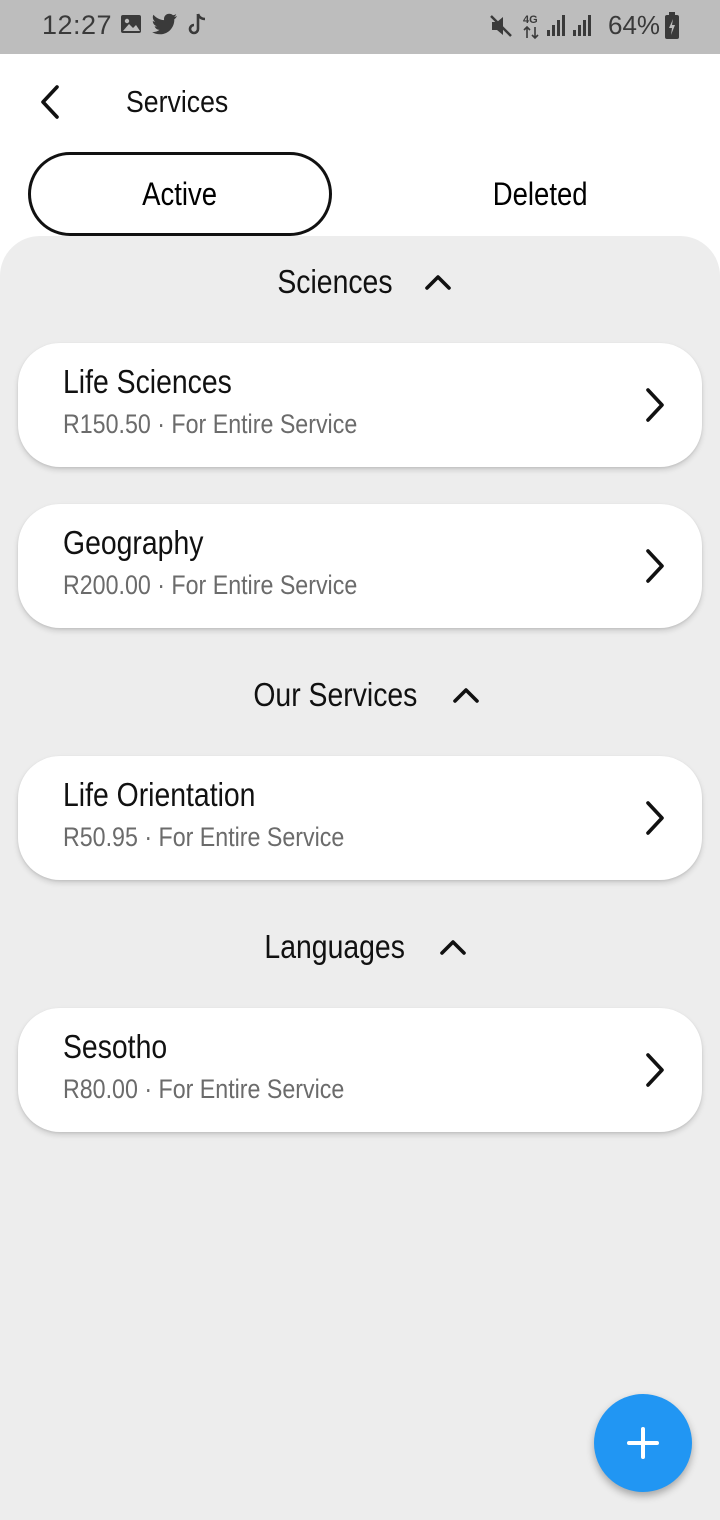 This screenshot has width=720, height=1520. What do you see at coordinates (360, 1070) in the screenshot?
I see `service-card: Sesotho R80.00 · For Entire Service` at bounding box center [360, 1070].